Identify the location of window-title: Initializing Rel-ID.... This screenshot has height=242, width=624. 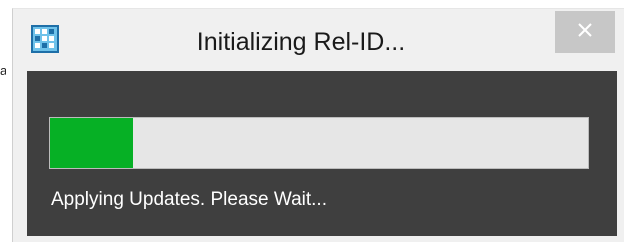
(301, 42).